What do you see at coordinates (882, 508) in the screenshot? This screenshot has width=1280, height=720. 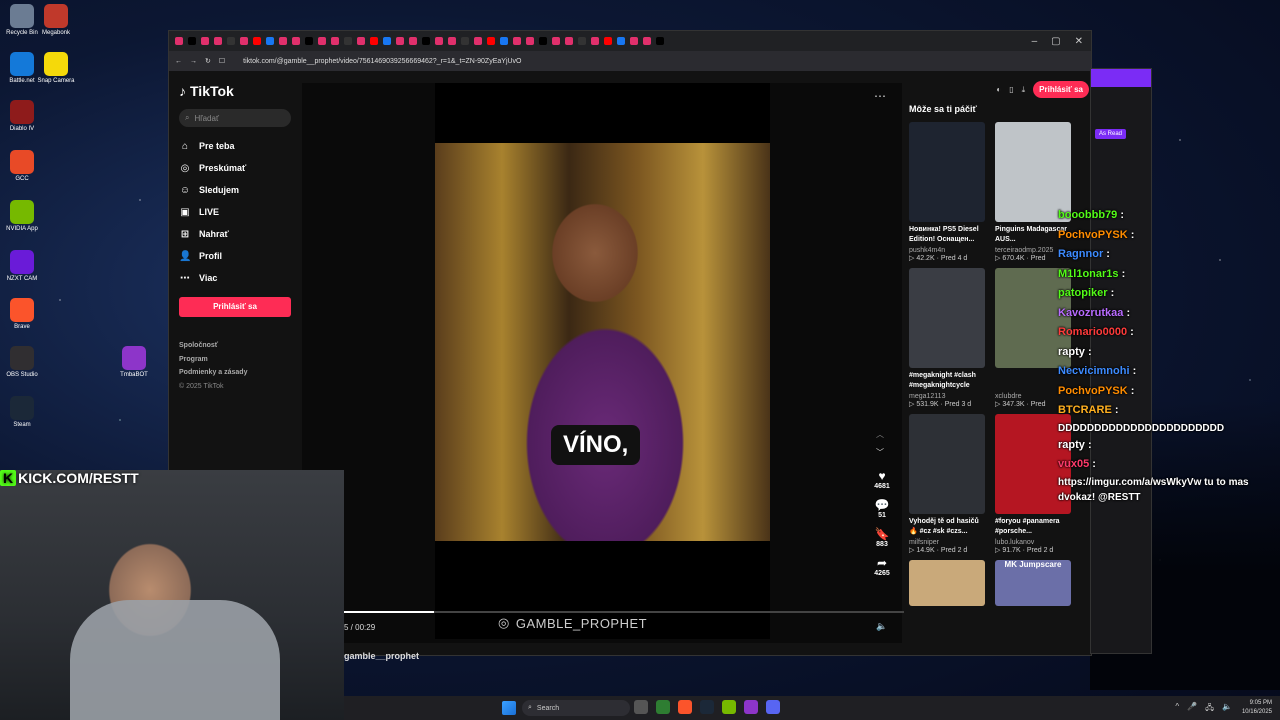 I see `video-action: 💬 51` at bounding box center [882, 508].